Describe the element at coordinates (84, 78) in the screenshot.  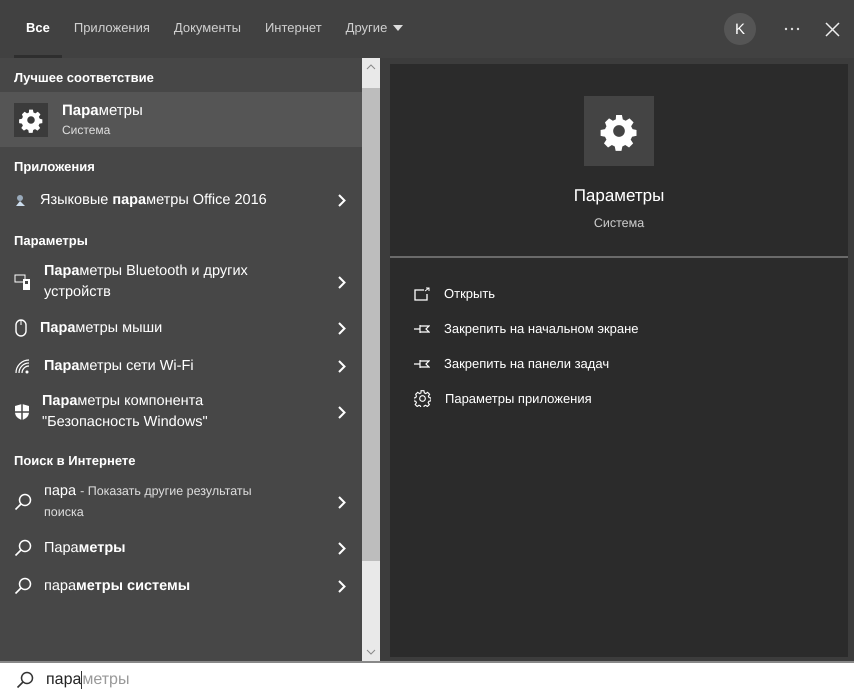
I see `section-heading: Лучшее соответствие` at that location.